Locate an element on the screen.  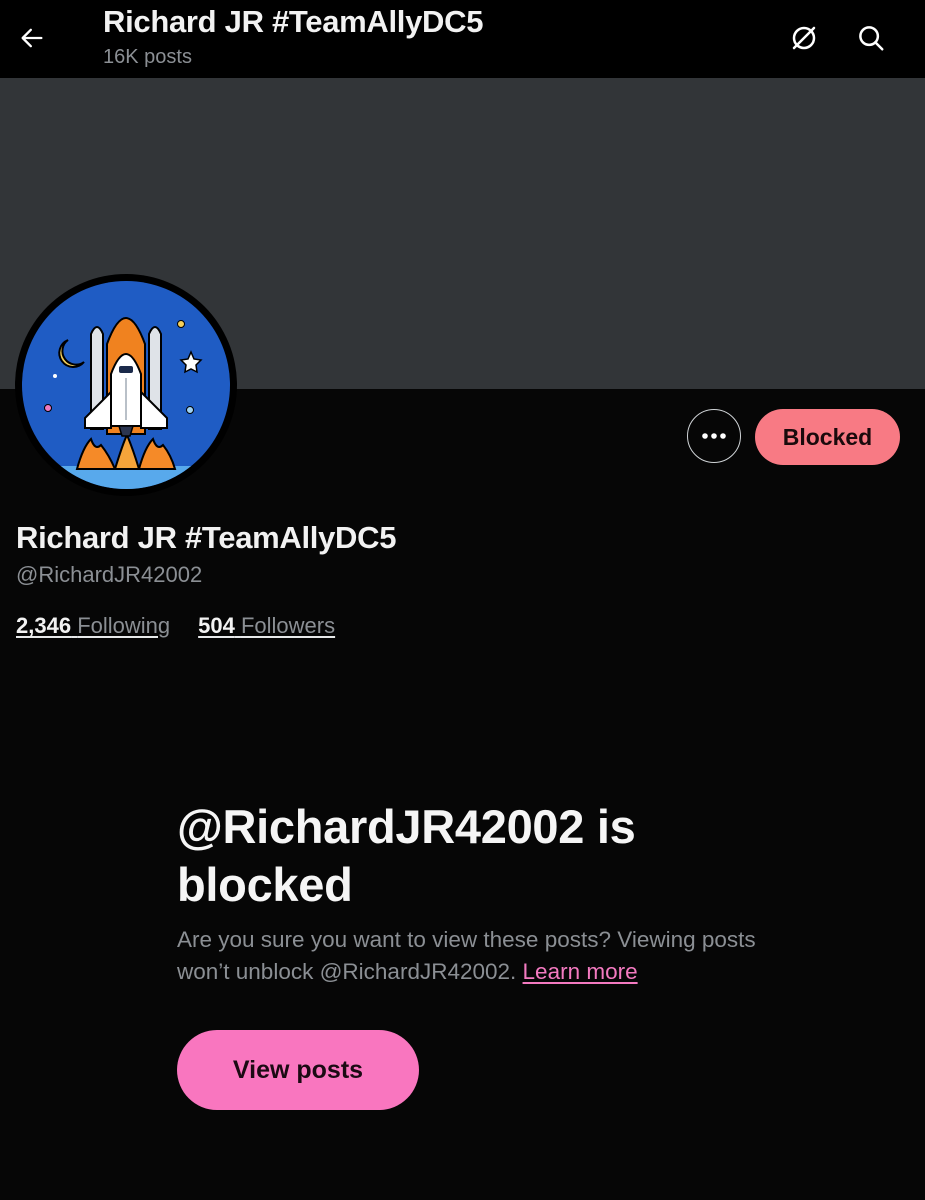
followers-count: 504 is located at coordinates (216, 625).